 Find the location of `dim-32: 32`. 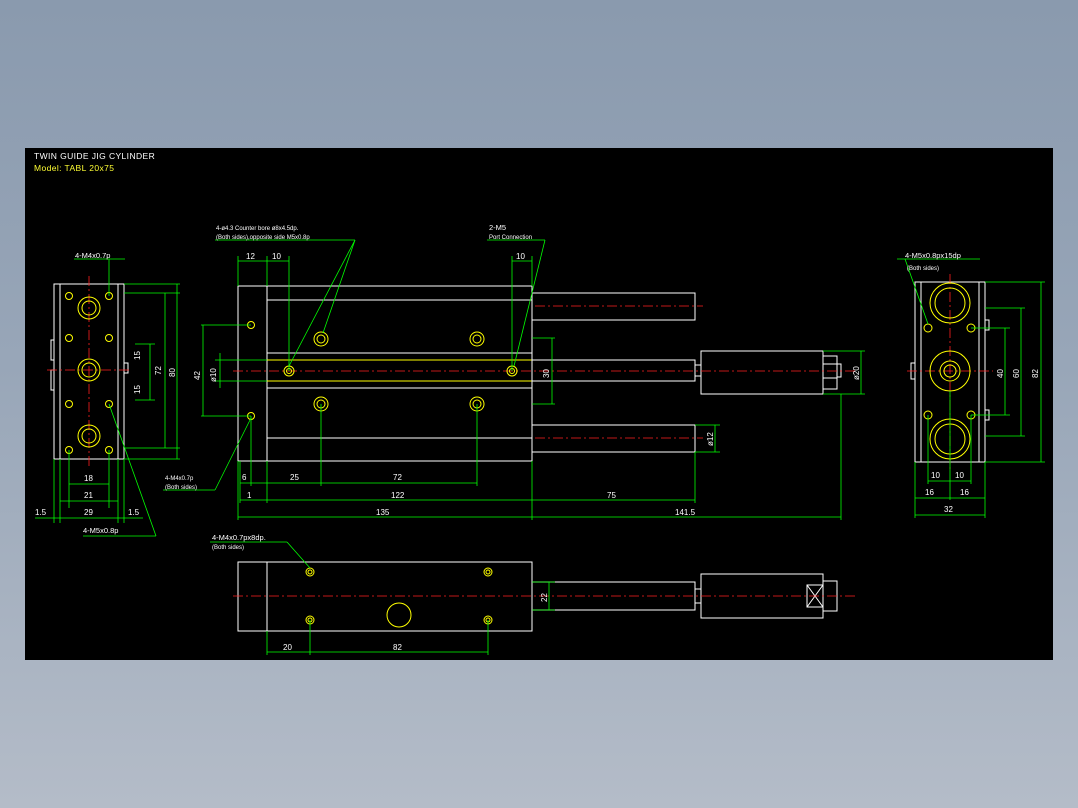

dim-32: 32 is located at coordinates (948, 509).